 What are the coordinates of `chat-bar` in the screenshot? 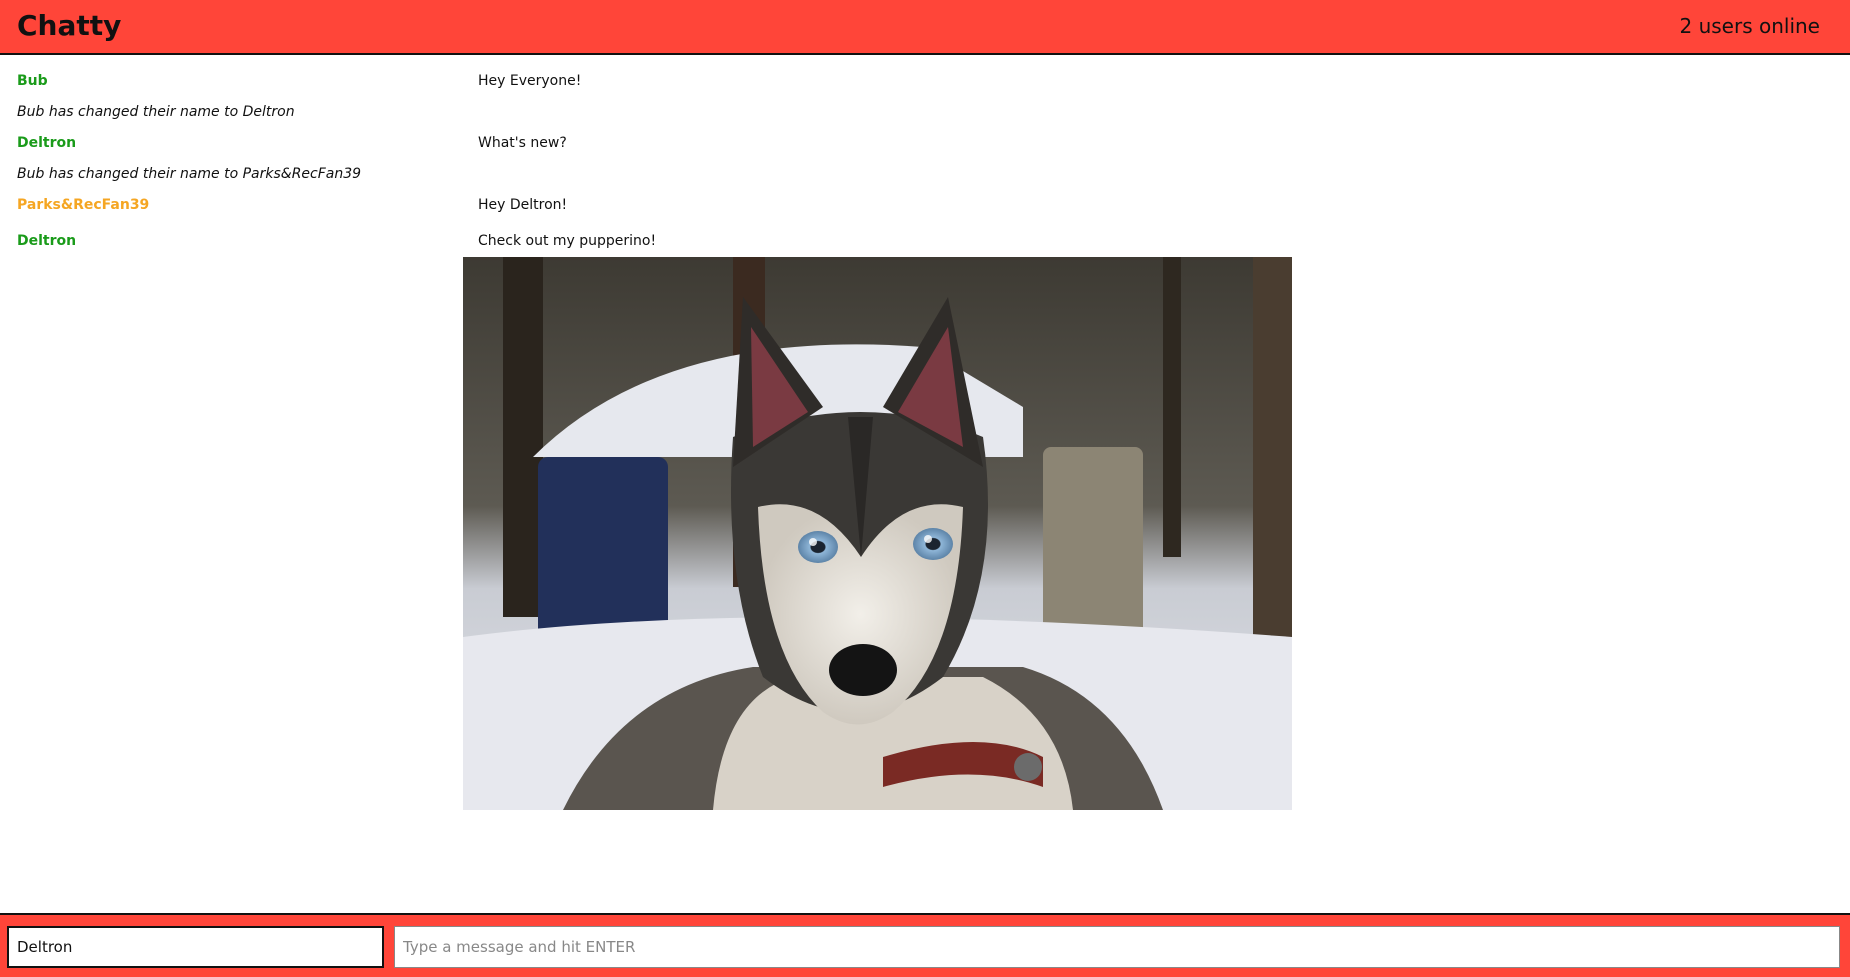 It's located at (925, 945).